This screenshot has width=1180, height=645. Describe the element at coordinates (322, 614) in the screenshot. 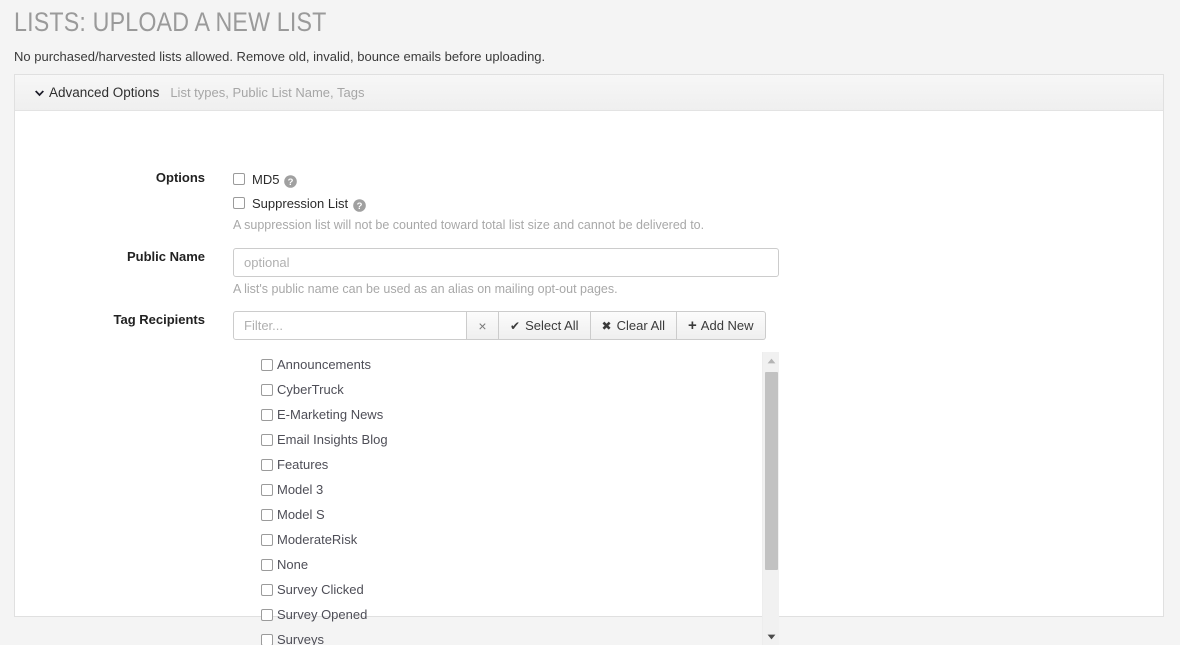

I see `tag-label: Survey Opened` at that location.